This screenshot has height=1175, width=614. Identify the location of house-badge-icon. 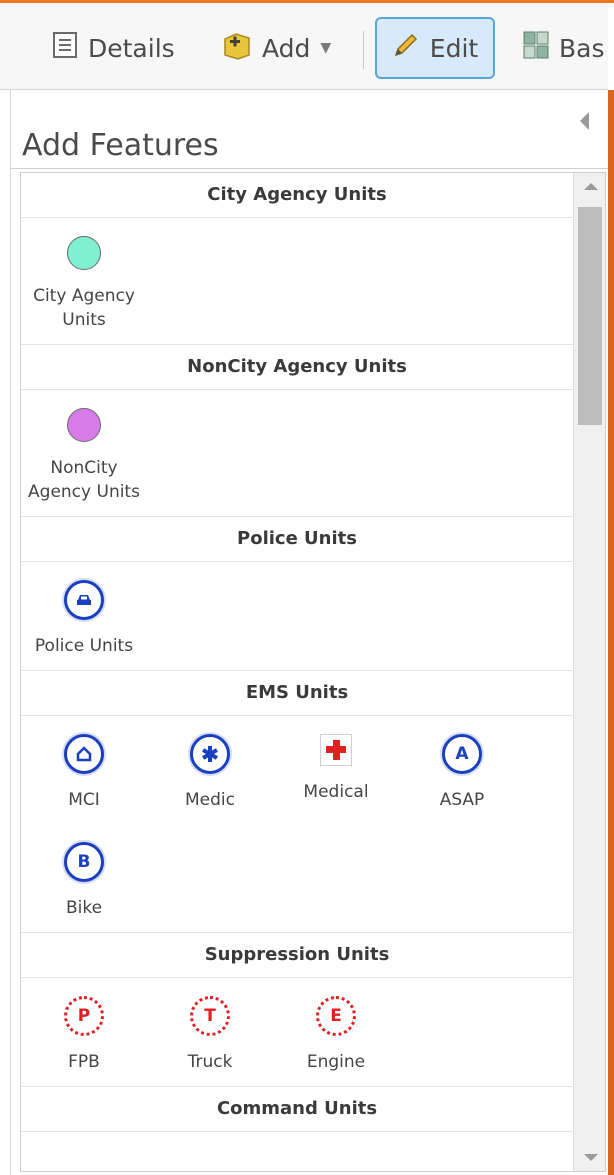
(84, 754).